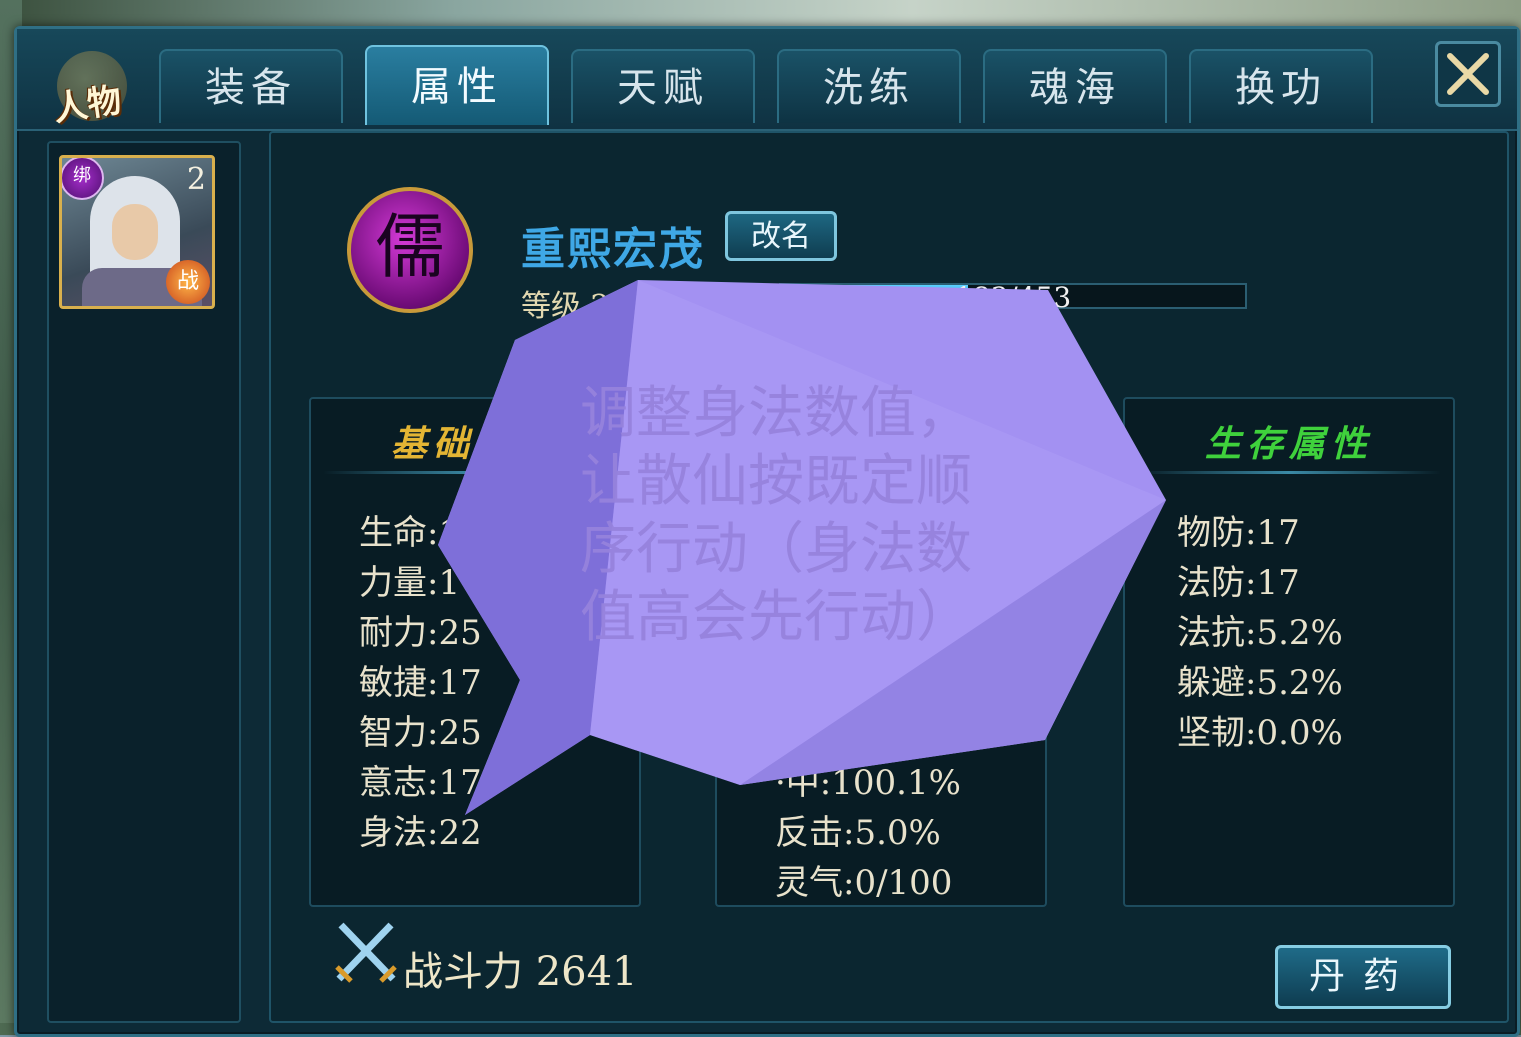 The height and width of the screenshot is (1037, 1521). Describe the element at coordinates (144, 582) in the screenshot. I see `character-list-panel: 绑 2 战` at that location.